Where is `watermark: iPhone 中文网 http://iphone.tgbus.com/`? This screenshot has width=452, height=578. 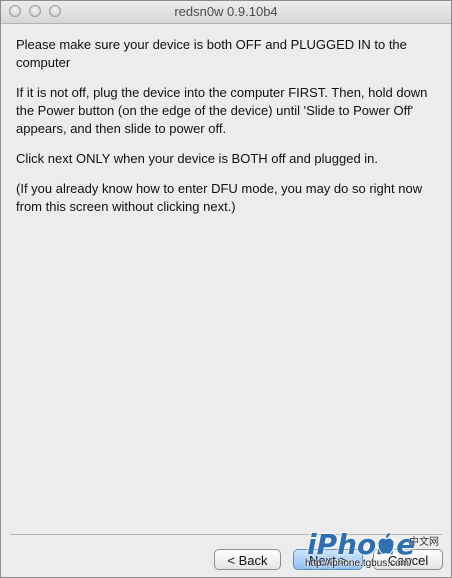 watermark: iPhone 中文网 http://iphone.tgbus.com/ is located at coordinates (375, 553).